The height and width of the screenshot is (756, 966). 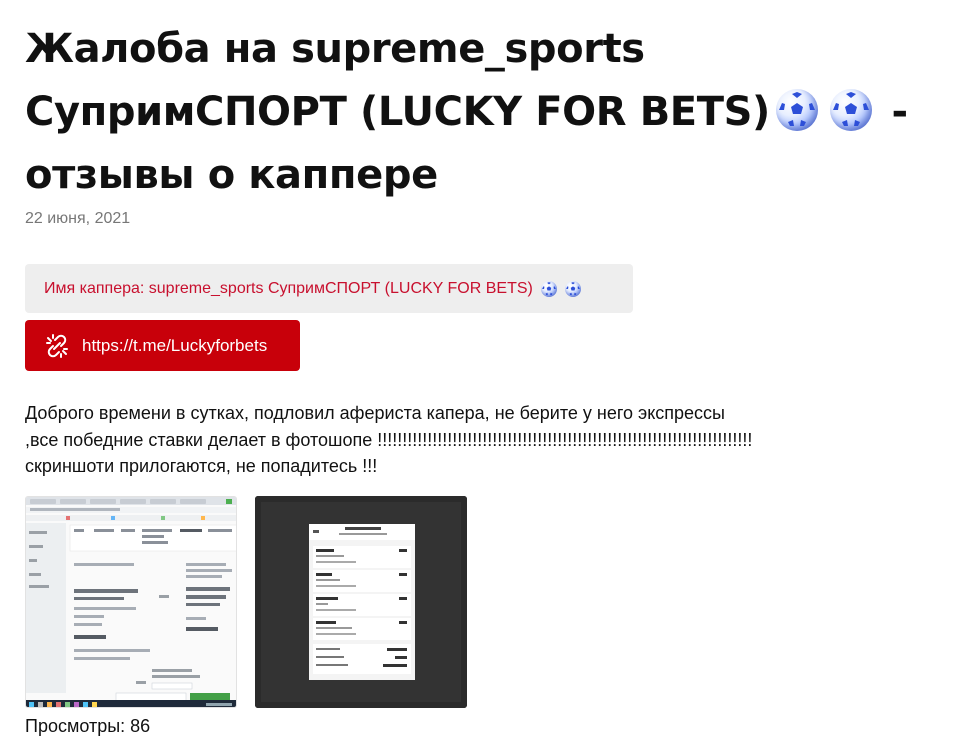 I want to click on telegram-link-text: https://t.me/Luckyforbets, so click(x=175, y=345).